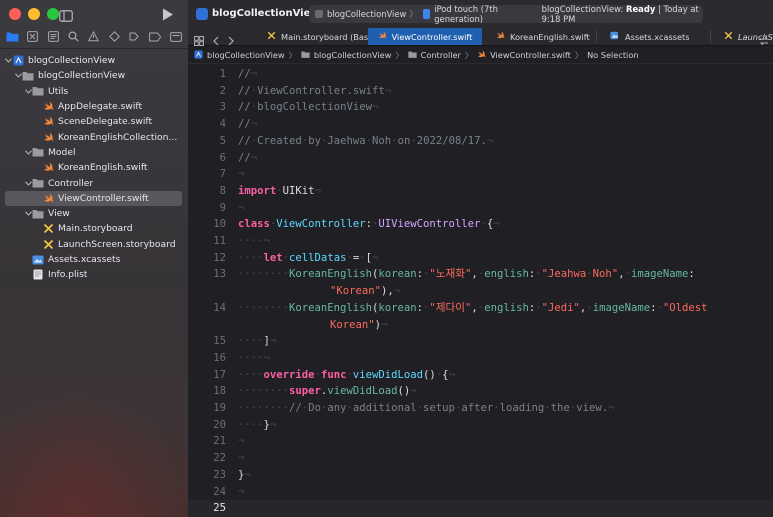  I want to click on tab-label: Main.storyboard (Base), so click(329, 36).